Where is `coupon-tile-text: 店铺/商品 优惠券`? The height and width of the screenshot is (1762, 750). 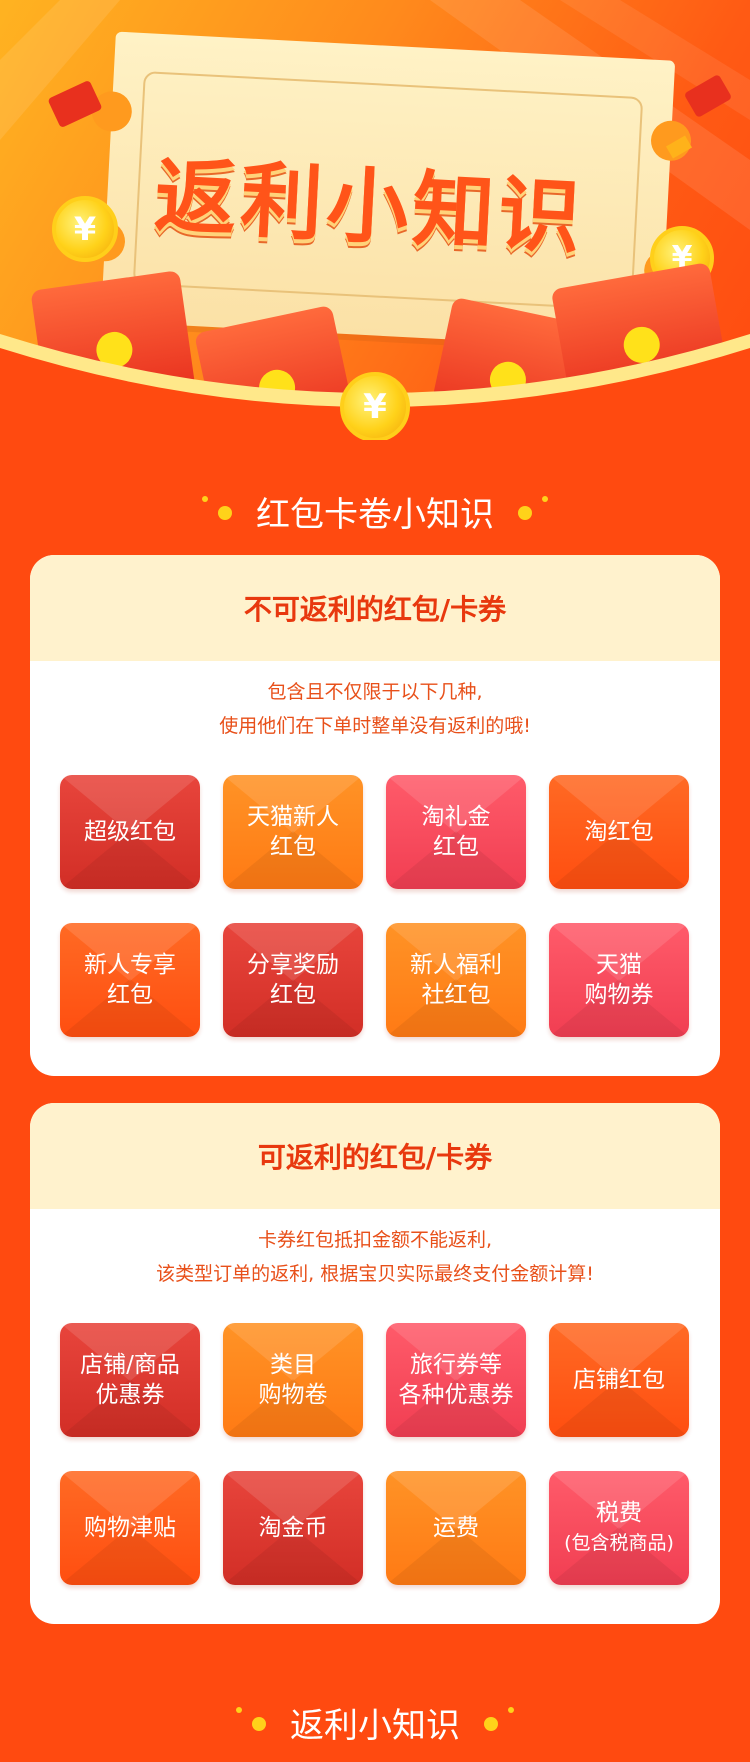
coupon-tile-text: 店铺/商品 优惠券 is located at coordinates (130, 1380).